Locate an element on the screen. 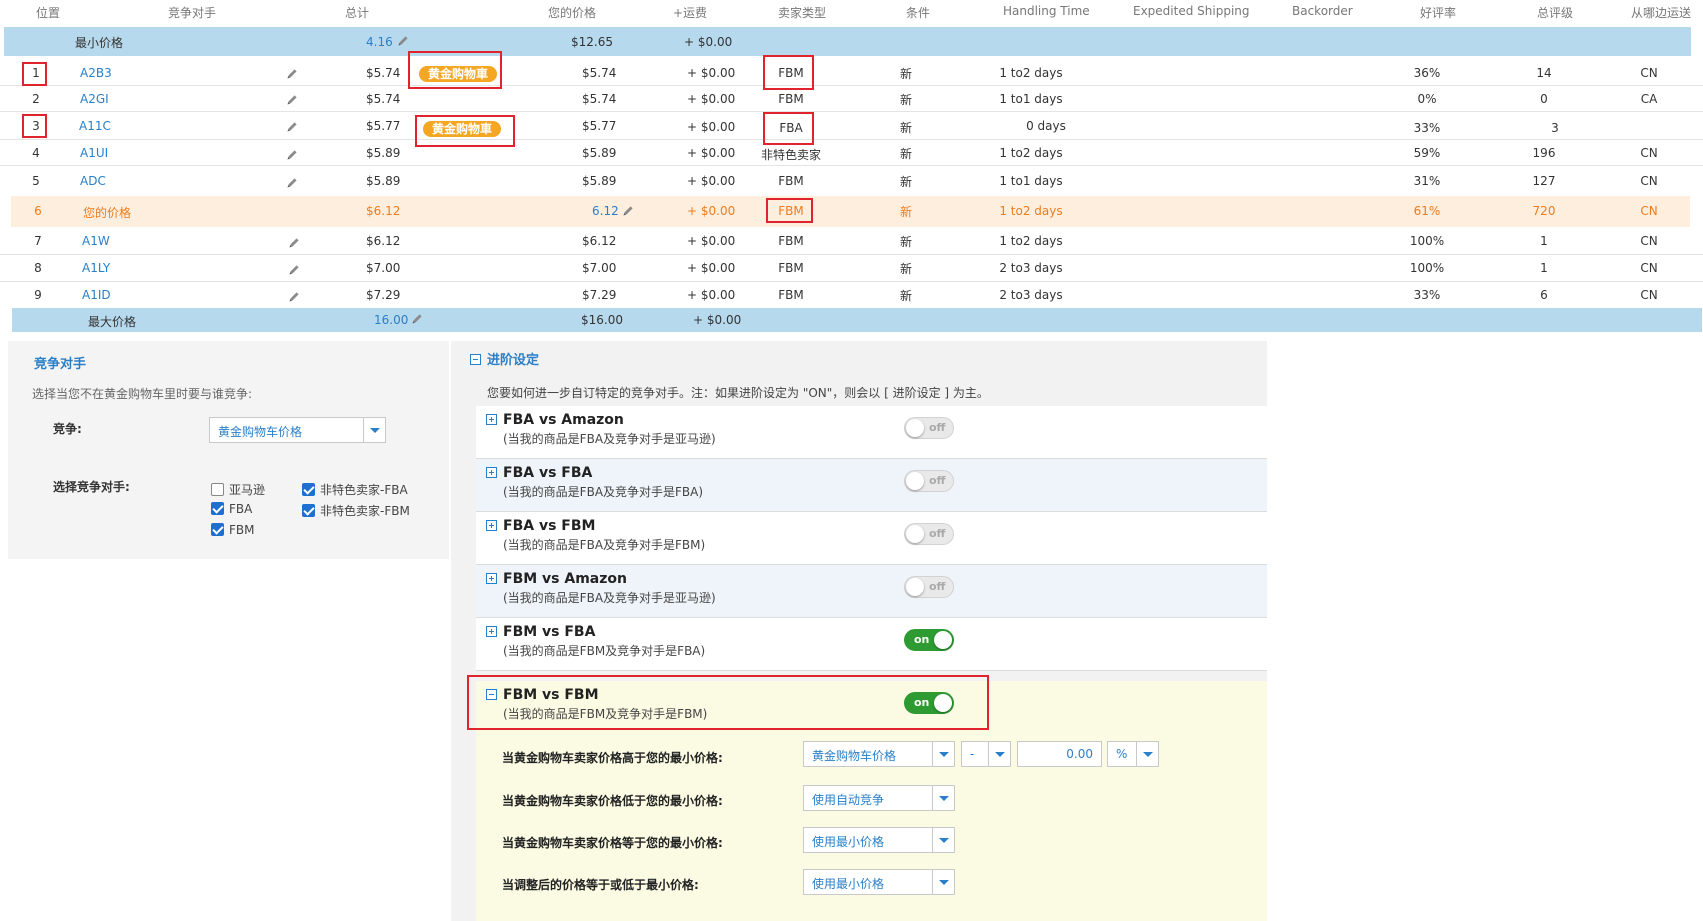 The width and height of the screenshot is (1703, 921). row-reviews: 0 is located at coordinates (1544, 99).